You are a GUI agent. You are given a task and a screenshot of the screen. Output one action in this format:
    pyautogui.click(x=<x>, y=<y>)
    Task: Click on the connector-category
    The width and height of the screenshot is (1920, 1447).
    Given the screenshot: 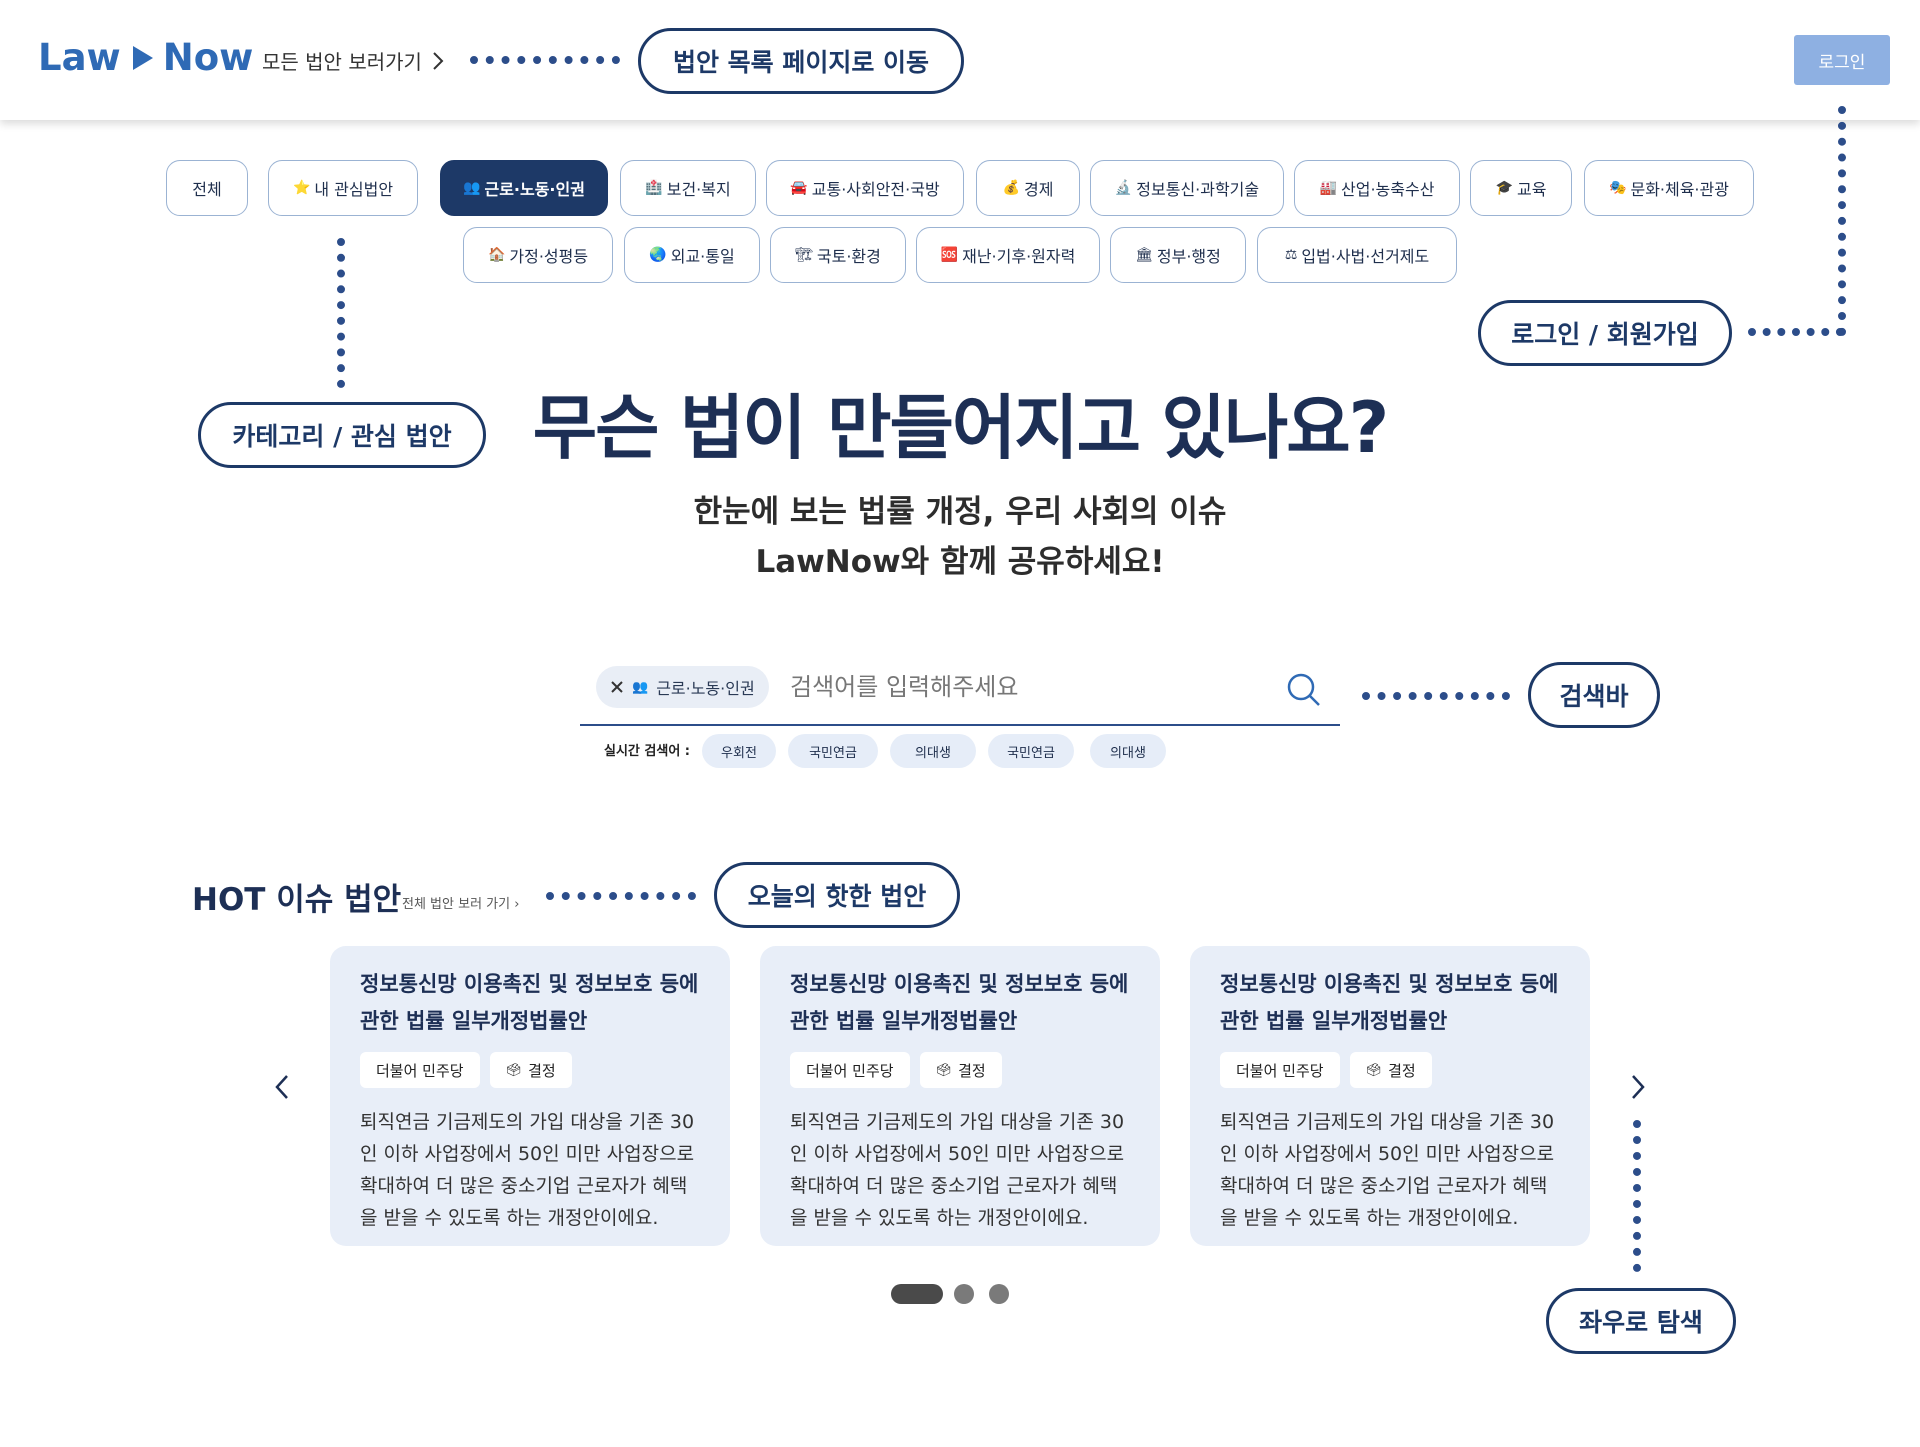 What is the action you would take?
    pyautogui.click(x=341, y=313)
    